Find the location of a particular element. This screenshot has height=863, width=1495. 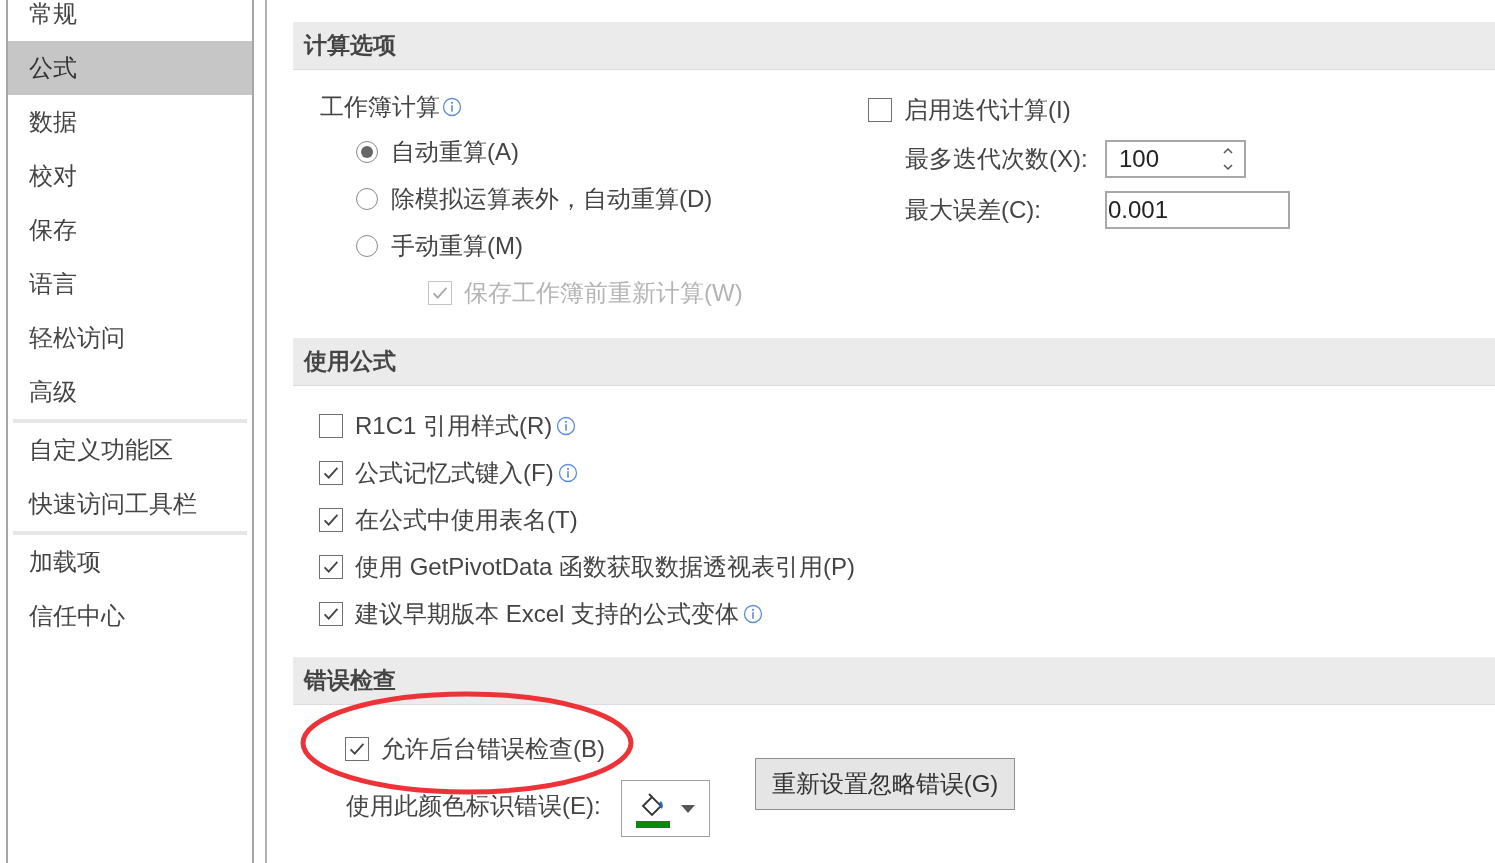

checkbox-label: 建议早期版本 Excel 支持的公式变体 is located at coordinates (547, 613).